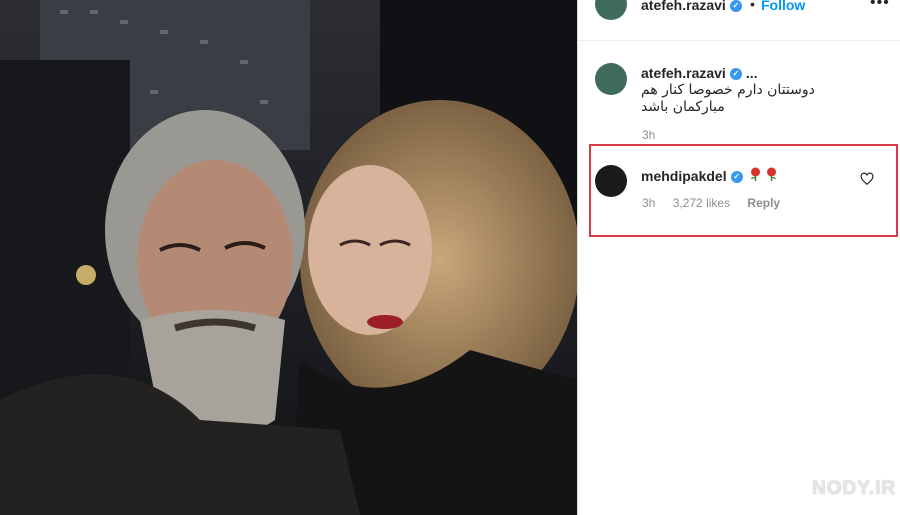  What do you see at coordinates (854, 488) in the screenshot?
I see `site-watermark: NODY.IR` at bounding box center [854, 488].